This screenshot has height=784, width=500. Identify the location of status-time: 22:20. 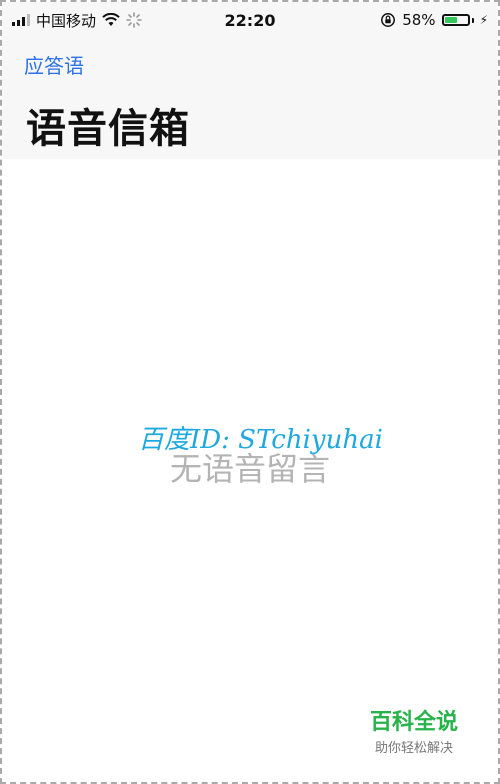
(250, 20).